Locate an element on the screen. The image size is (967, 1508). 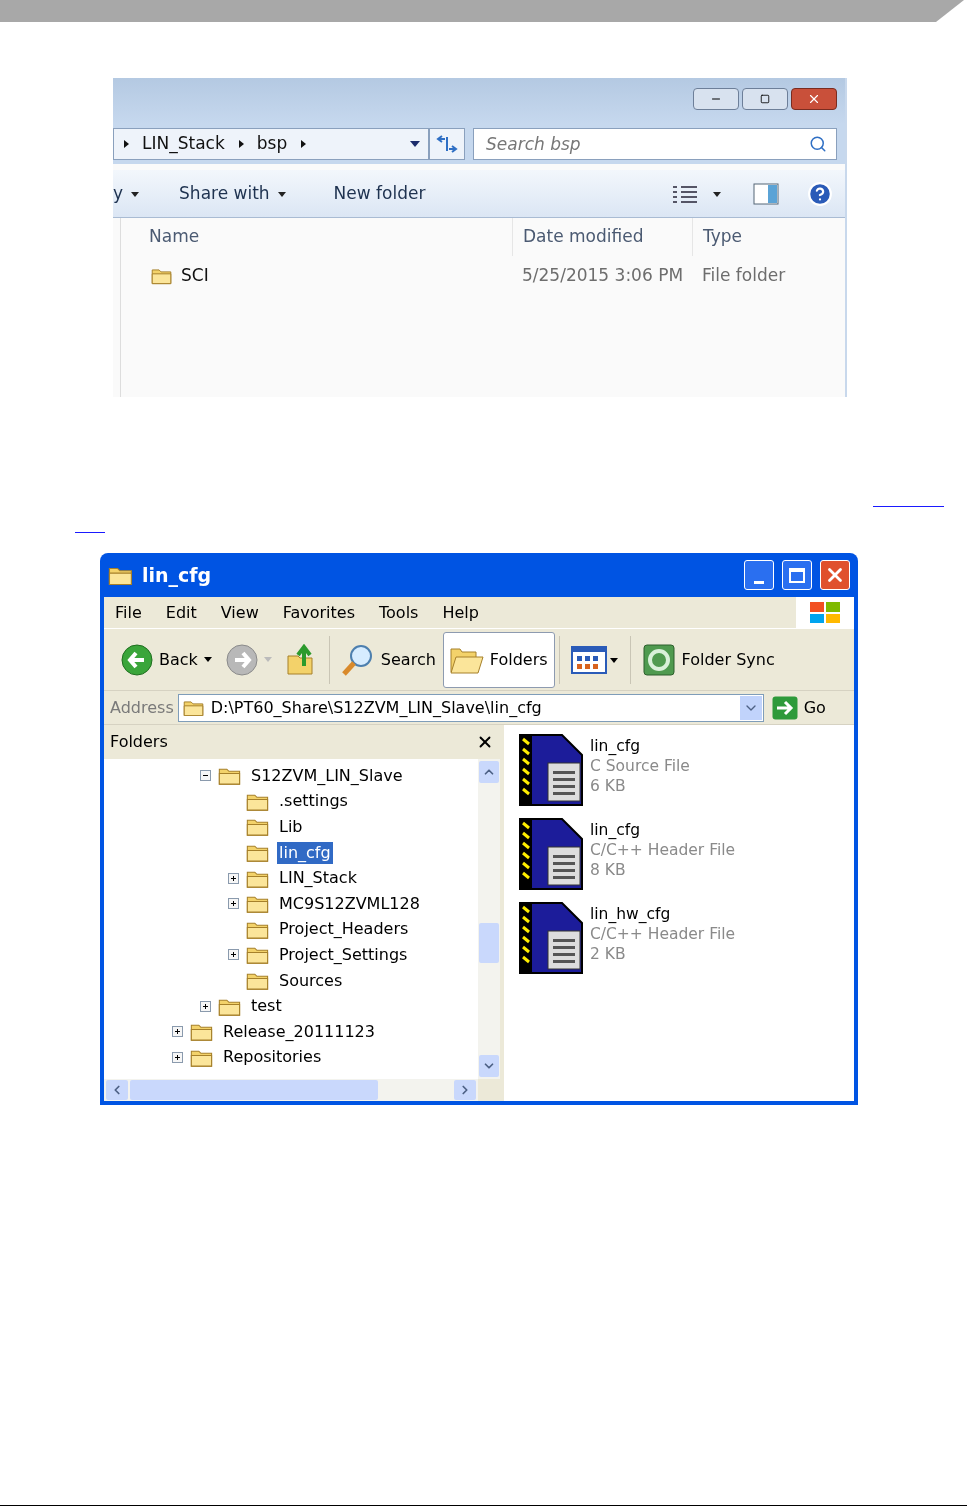
column-header: Name is located at coordinates (316, 237).